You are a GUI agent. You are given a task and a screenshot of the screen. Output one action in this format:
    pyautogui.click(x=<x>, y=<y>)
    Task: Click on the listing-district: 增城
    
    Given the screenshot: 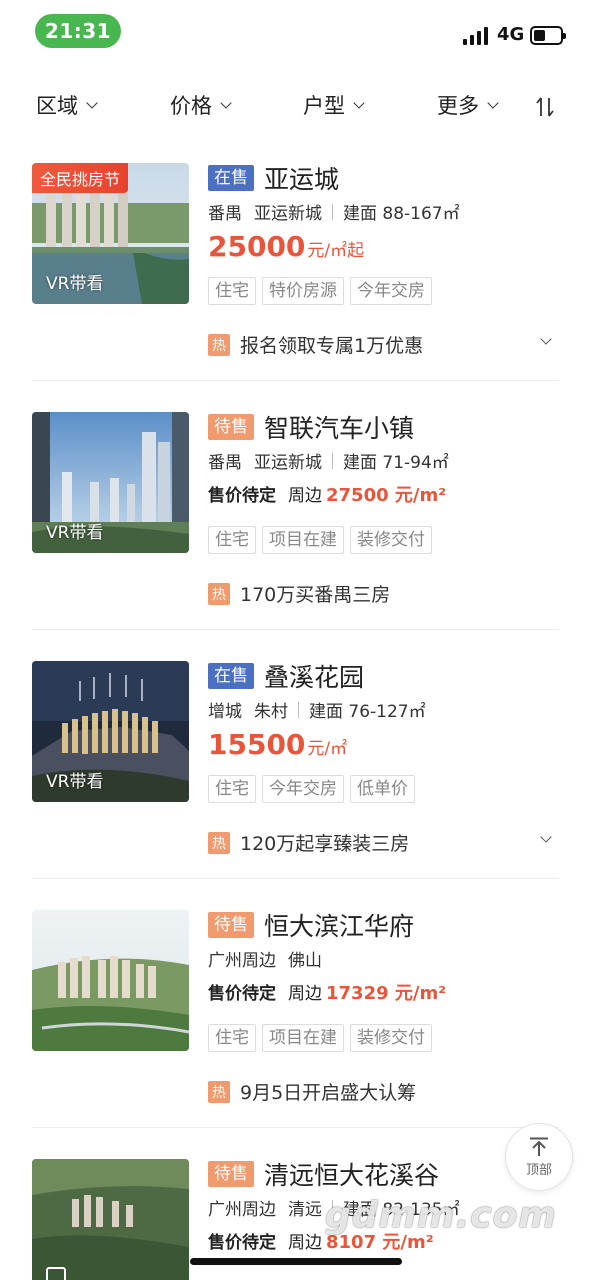 What is the action you would take?
    pyautogui.click(x=225, y=712)
    